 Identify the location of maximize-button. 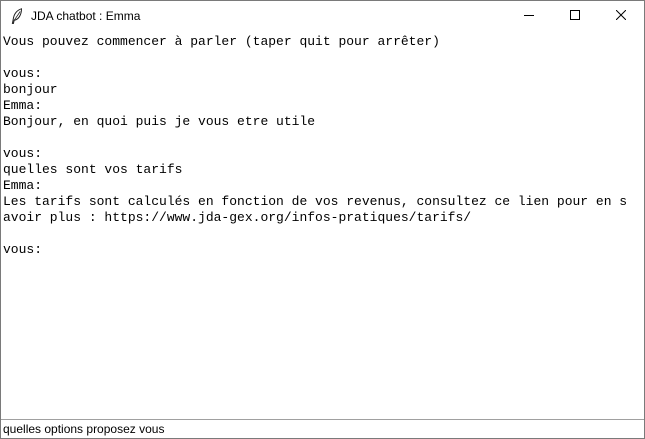
(575, 16).